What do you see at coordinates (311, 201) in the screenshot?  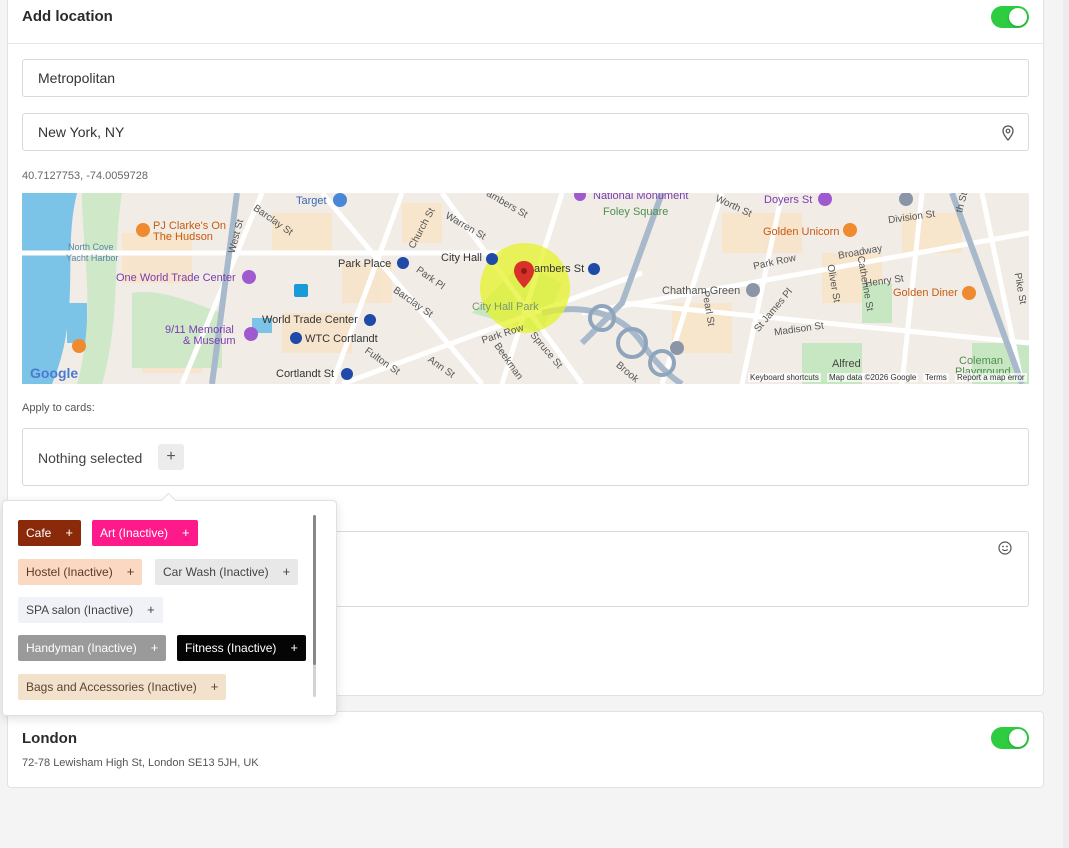 I see `map-label-target: Target` at bounding box center [311, 201].